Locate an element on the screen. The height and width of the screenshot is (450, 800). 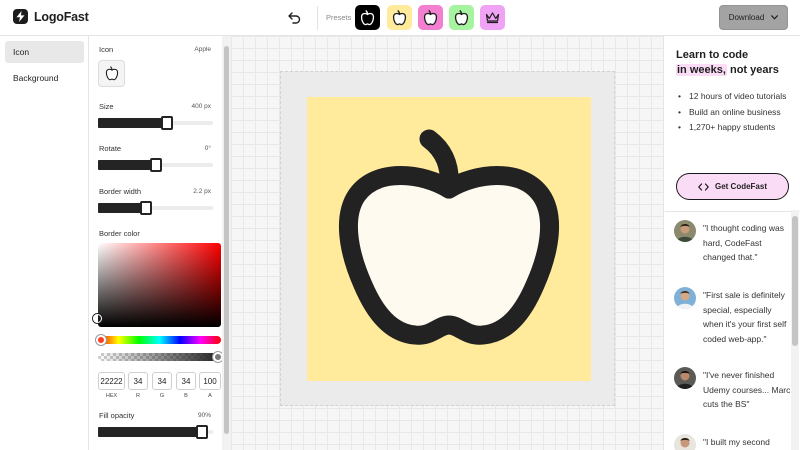
chevron-down-icon is located at coordinates (775, 17).